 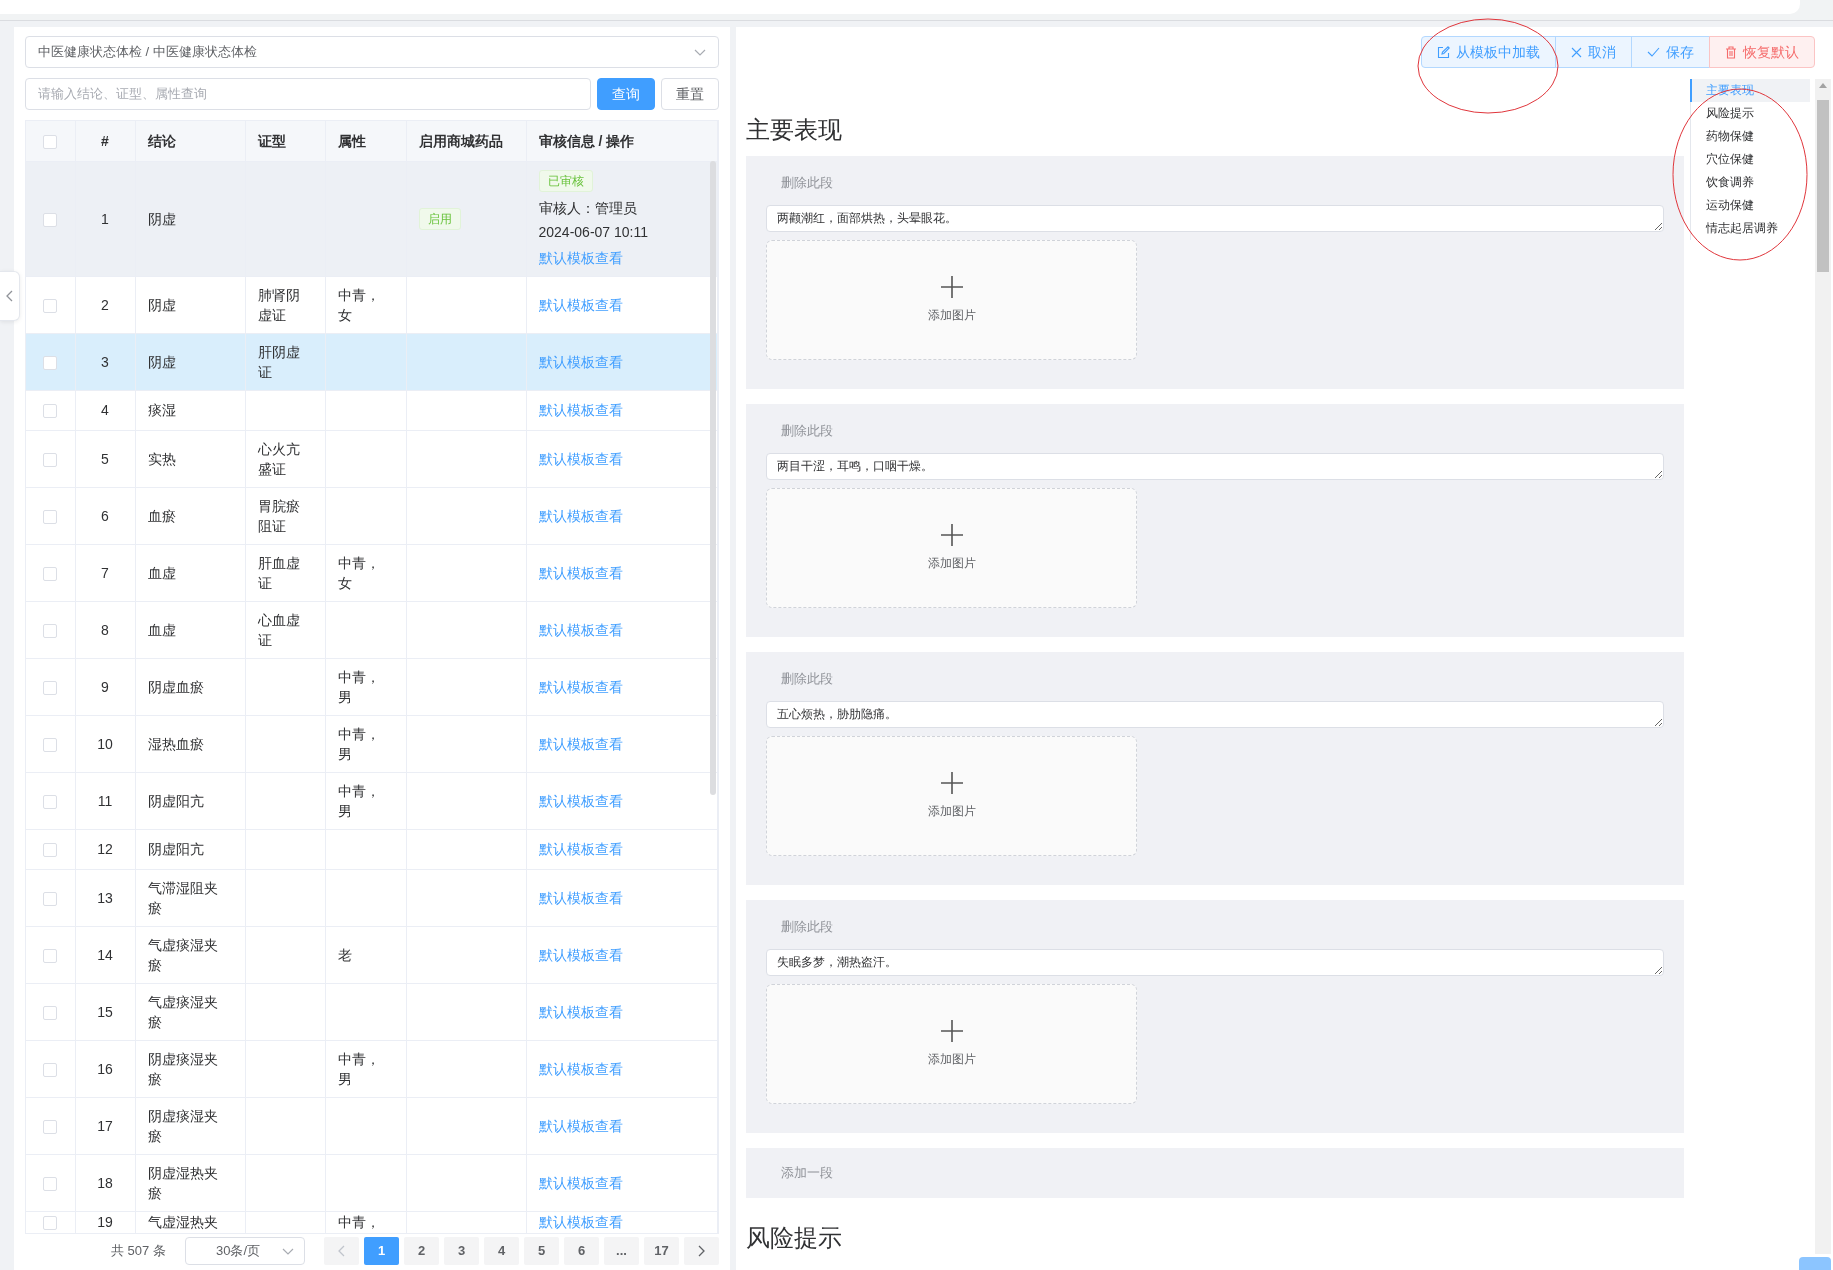 I want to click on page-button: 3, so click(x=461, y=1251).